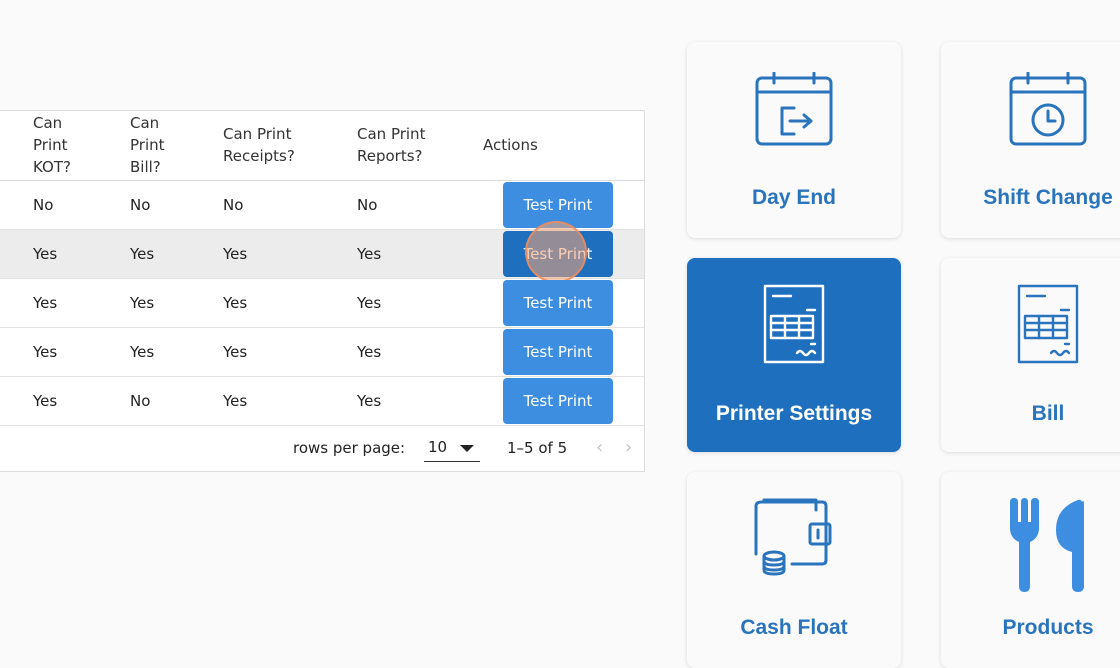  Describe the element at coordinates (628, 447) in the screenshot. I see `next-page-icon: ›` at that location.